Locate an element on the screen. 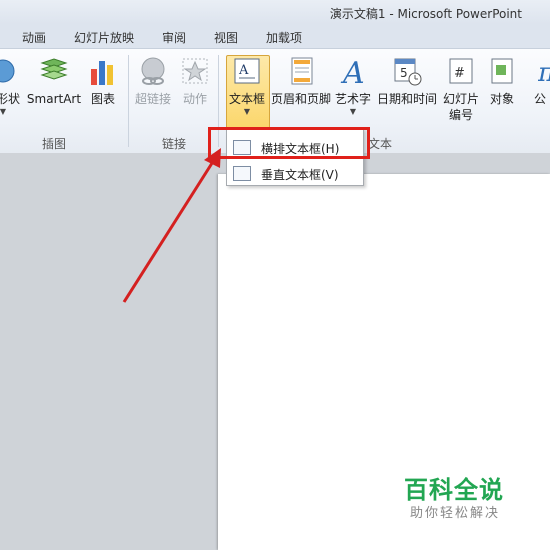 The image size is (550, 550). group-label-text: 文本 is located at coordinates (380, 144).